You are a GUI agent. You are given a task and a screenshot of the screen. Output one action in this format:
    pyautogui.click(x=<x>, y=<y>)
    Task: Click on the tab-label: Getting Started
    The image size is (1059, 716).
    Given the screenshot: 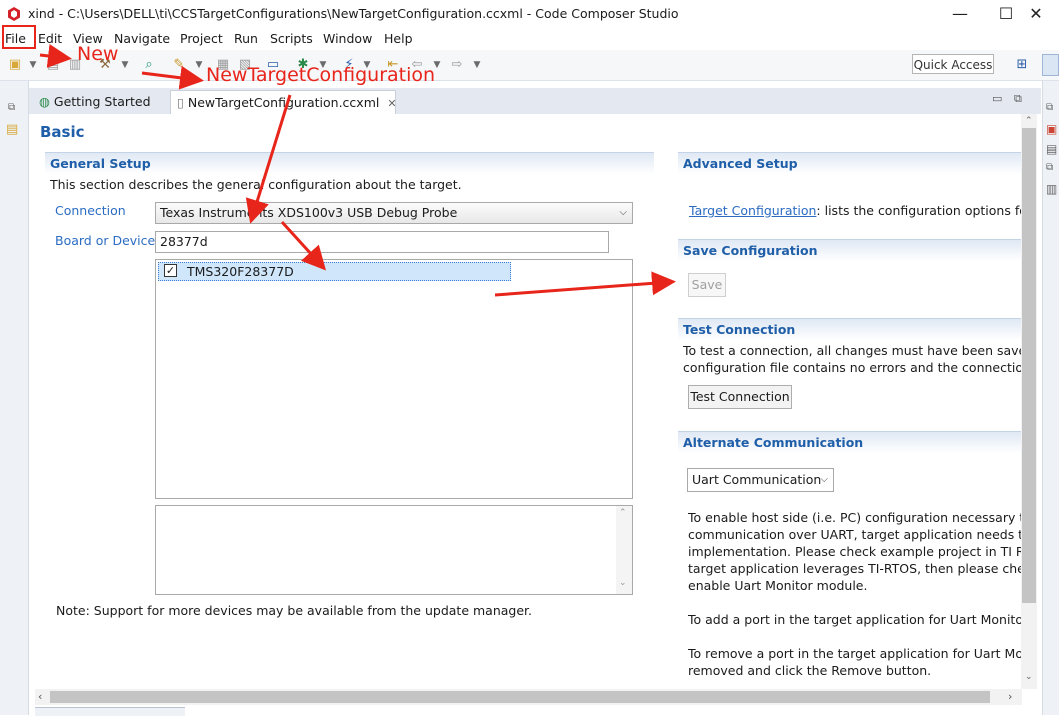 What is the action you would take?
    pyautogui.click(x=102, y=101)
    